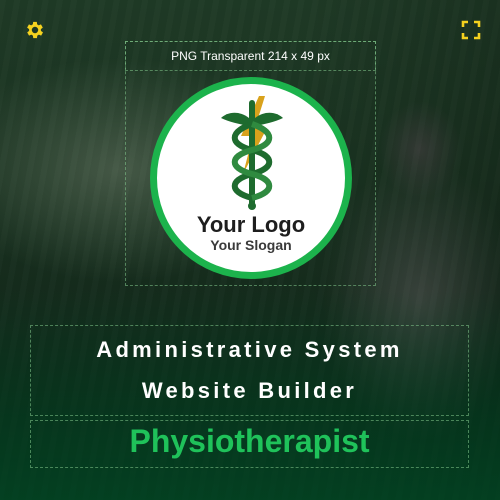  What do you see at coordinates (252, 206) in the screenshot?
I see `staff-tip` at bounding box center [252, 206].